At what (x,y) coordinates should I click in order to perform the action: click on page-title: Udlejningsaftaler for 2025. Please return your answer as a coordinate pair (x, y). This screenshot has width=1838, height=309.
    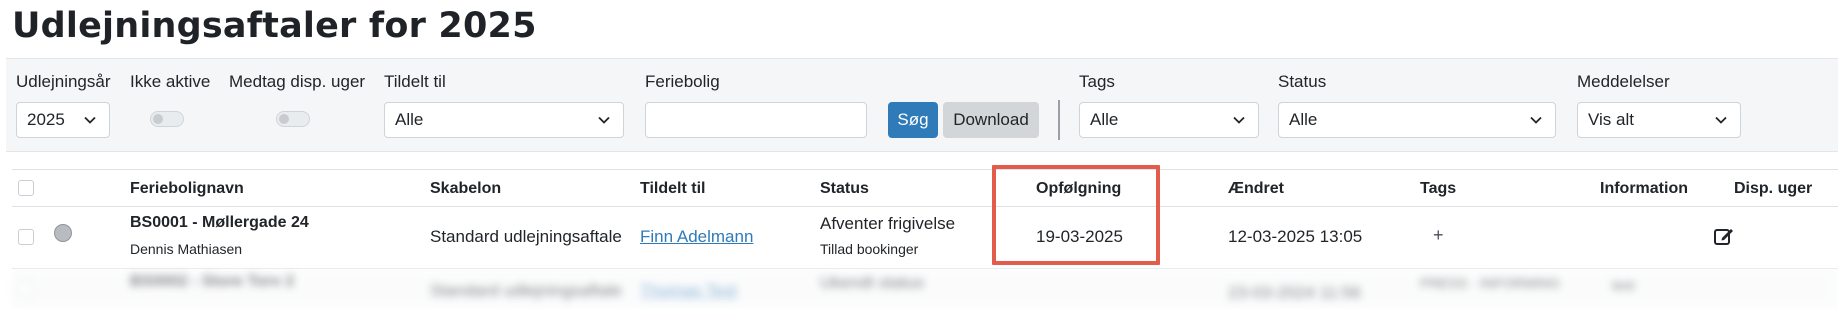
    Looking at the image, I should click on (274, 26).